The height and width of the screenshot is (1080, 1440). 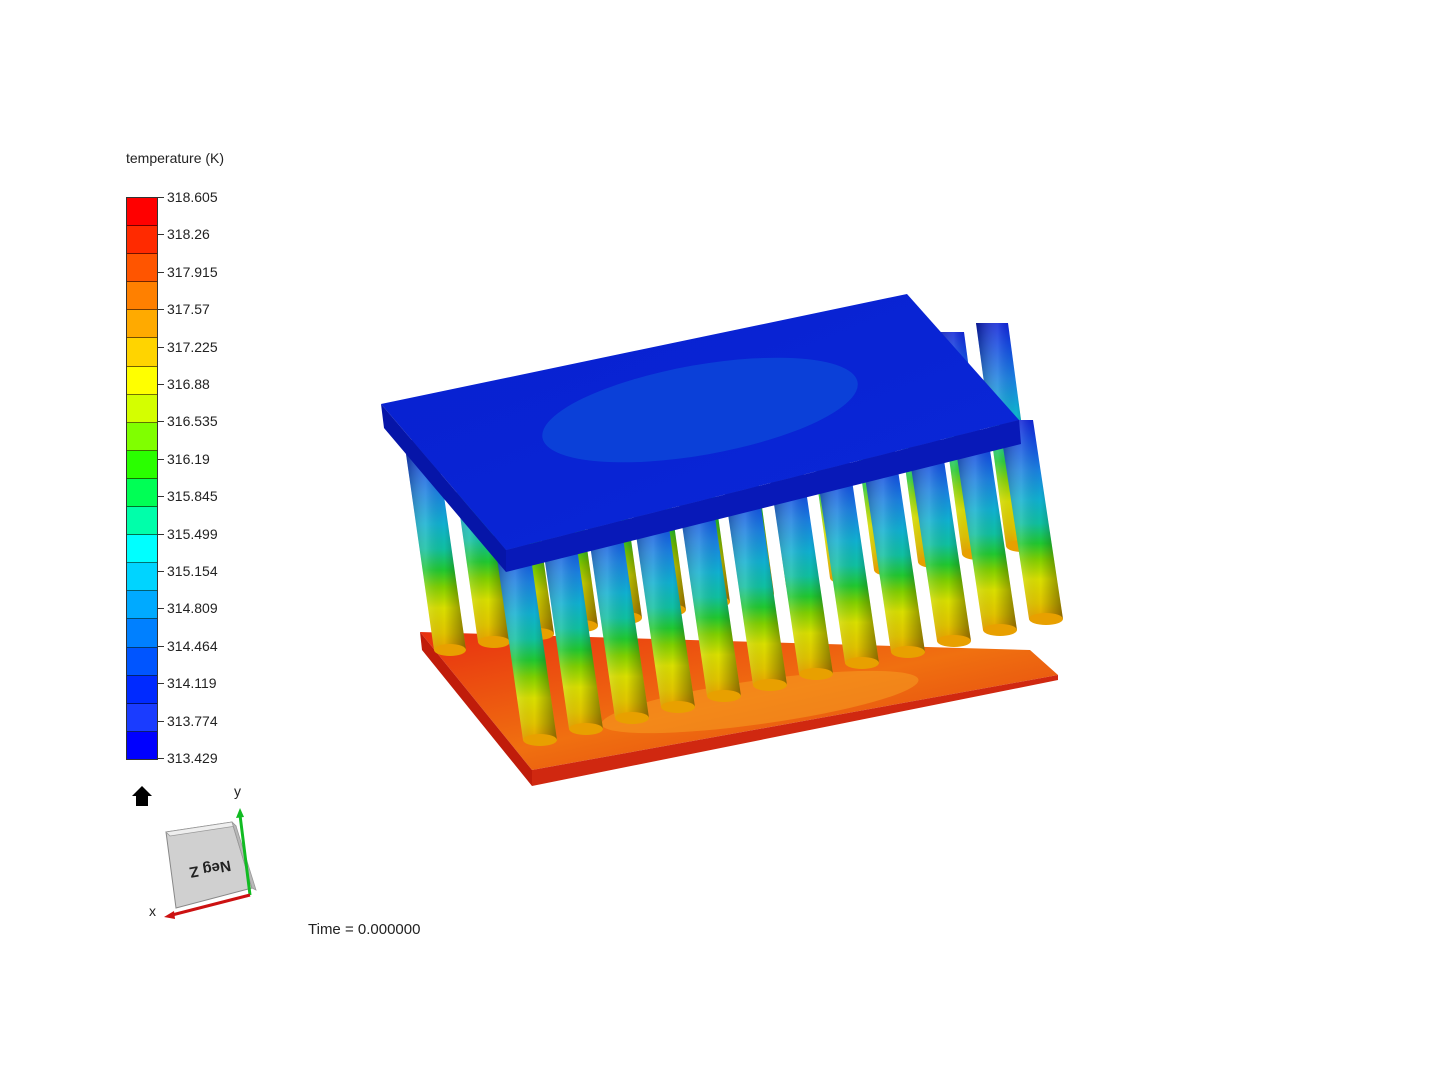 I want to click on color-scale-tick-label: 316.19, so click(x=188, y=458).